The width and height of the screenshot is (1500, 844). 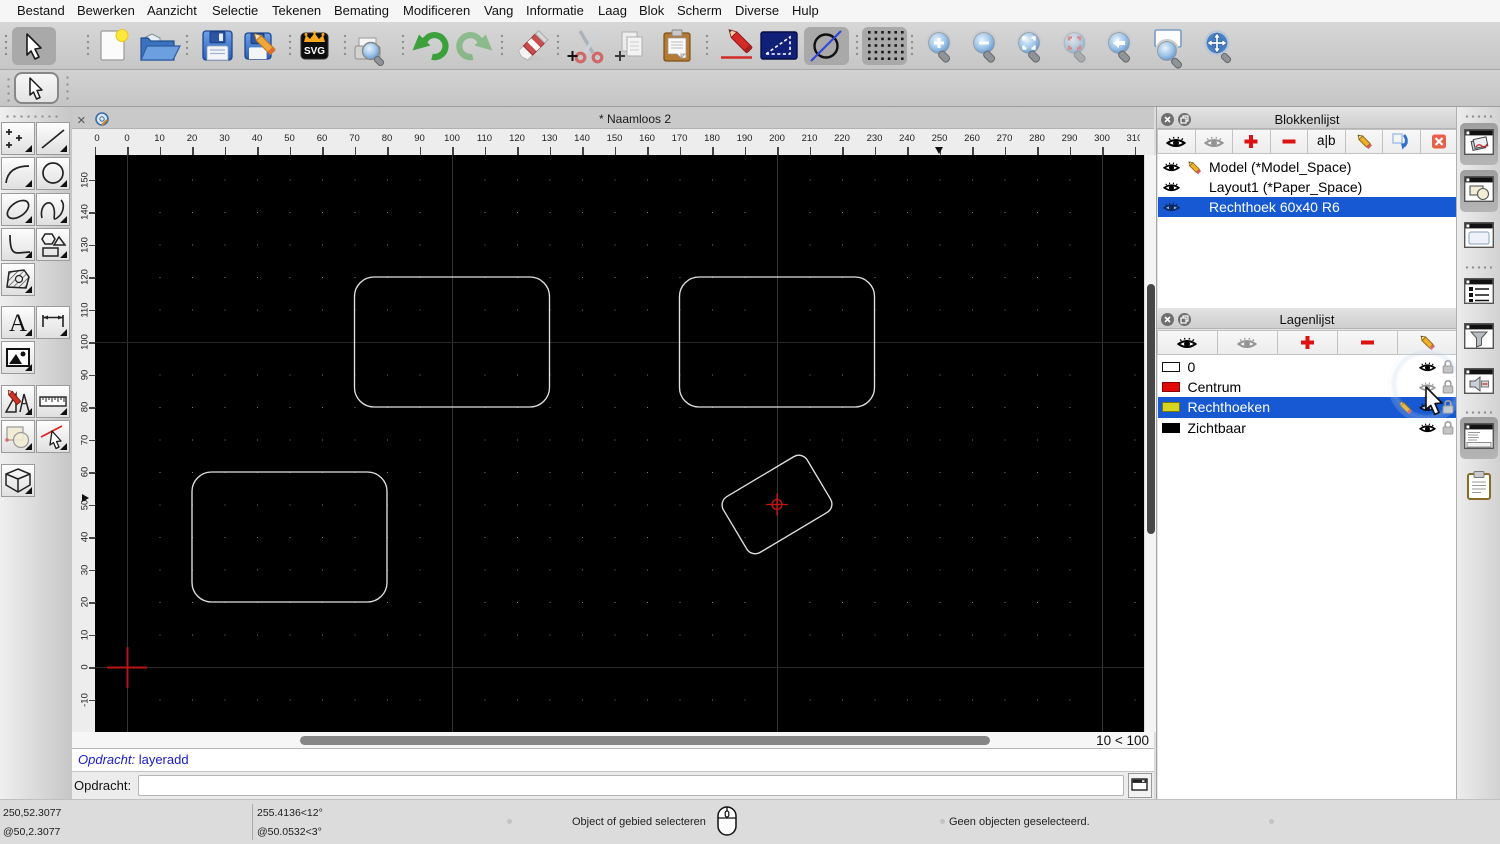 What do you see at coordinates (18, 323) in the screenshot?
I see `svg-text: A` at bounding box center [18, 323].